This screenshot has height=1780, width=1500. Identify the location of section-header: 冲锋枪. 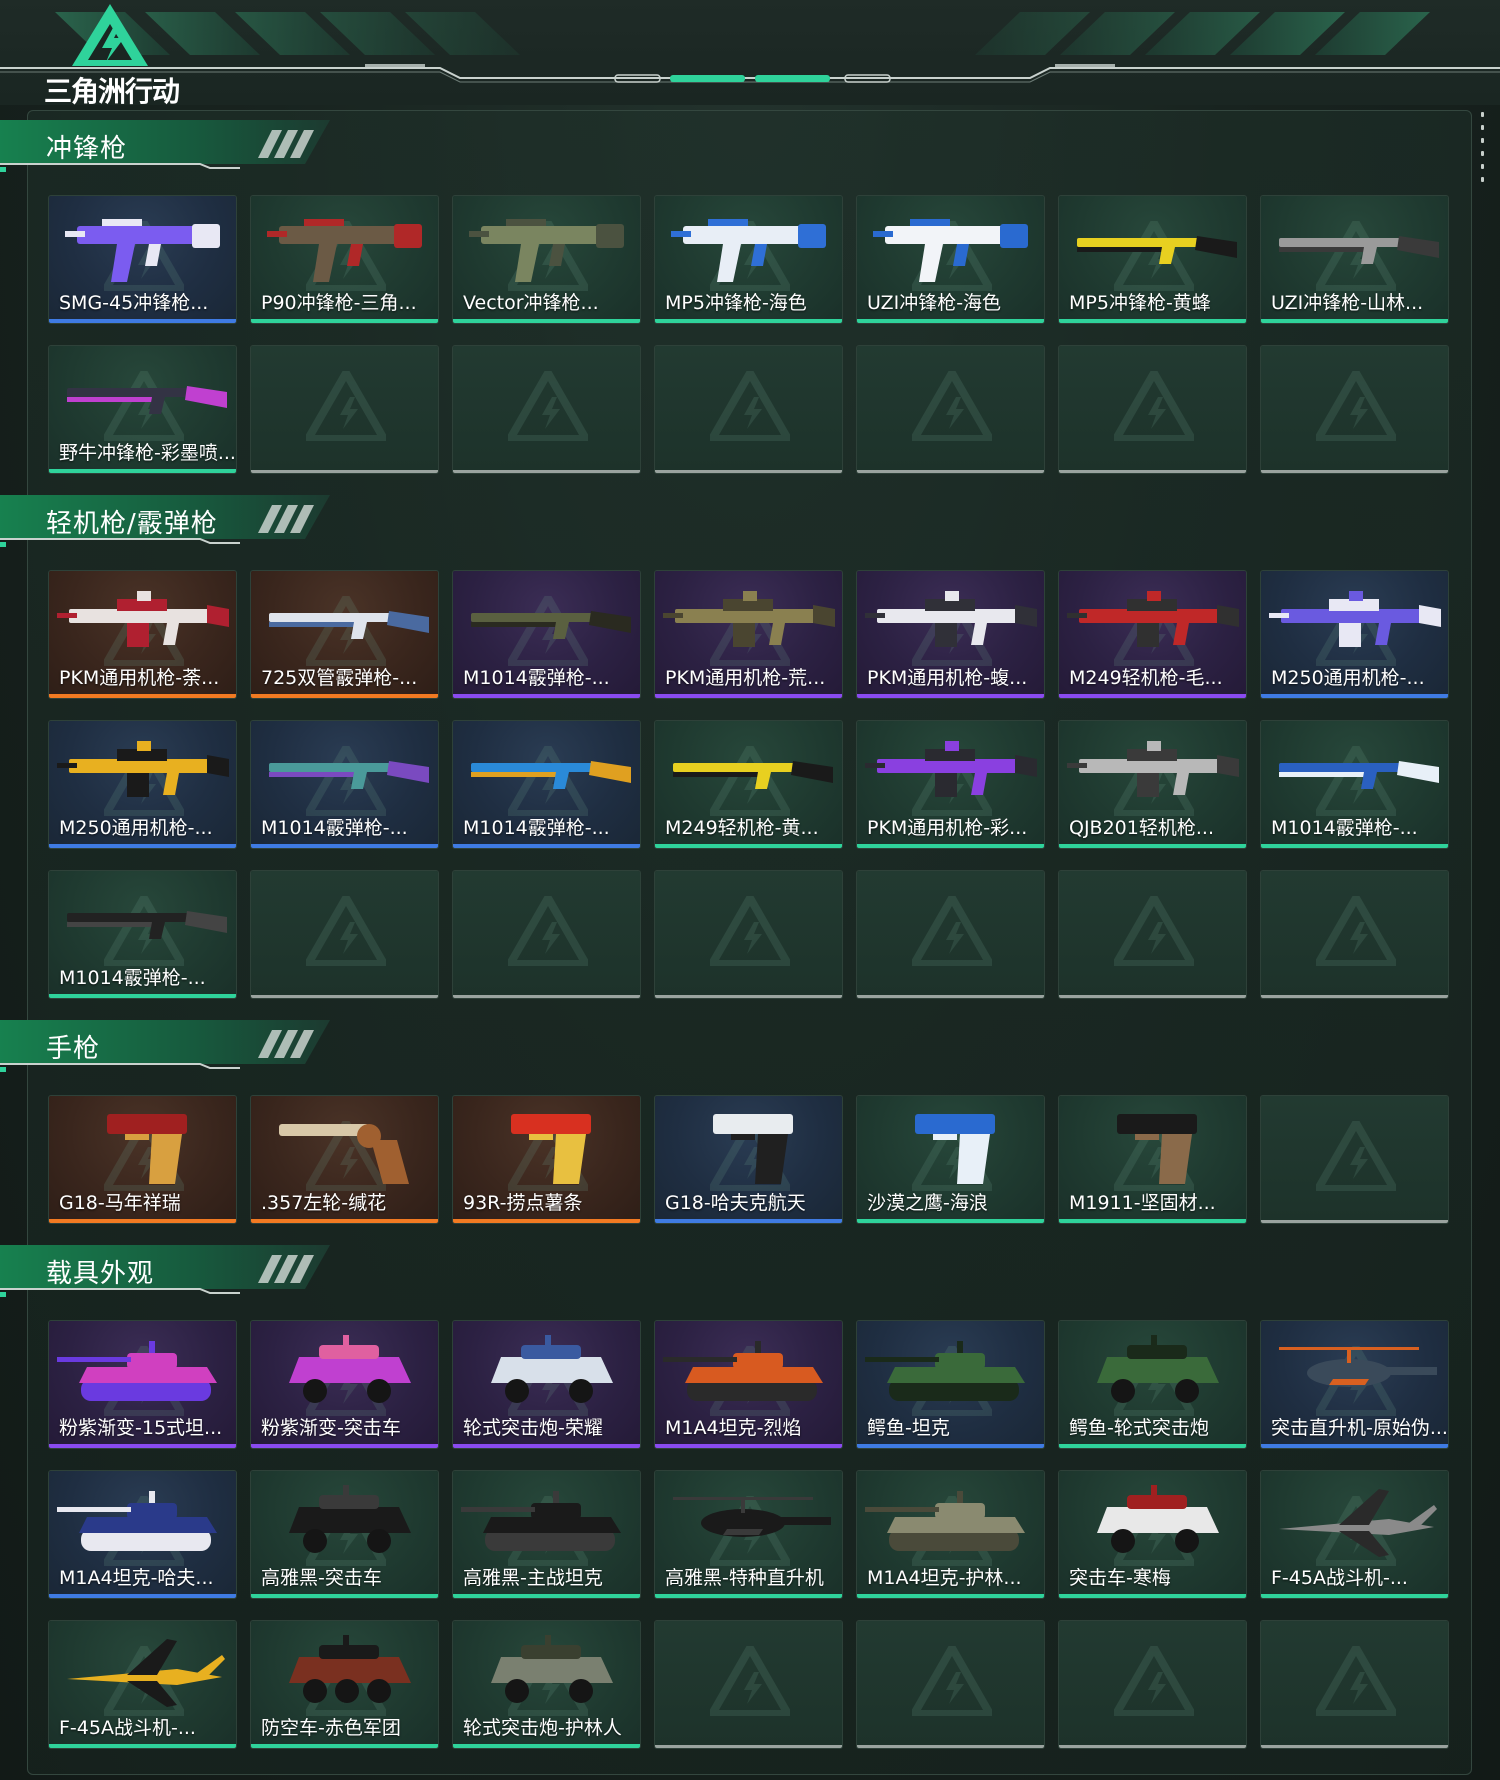
(170, 146).